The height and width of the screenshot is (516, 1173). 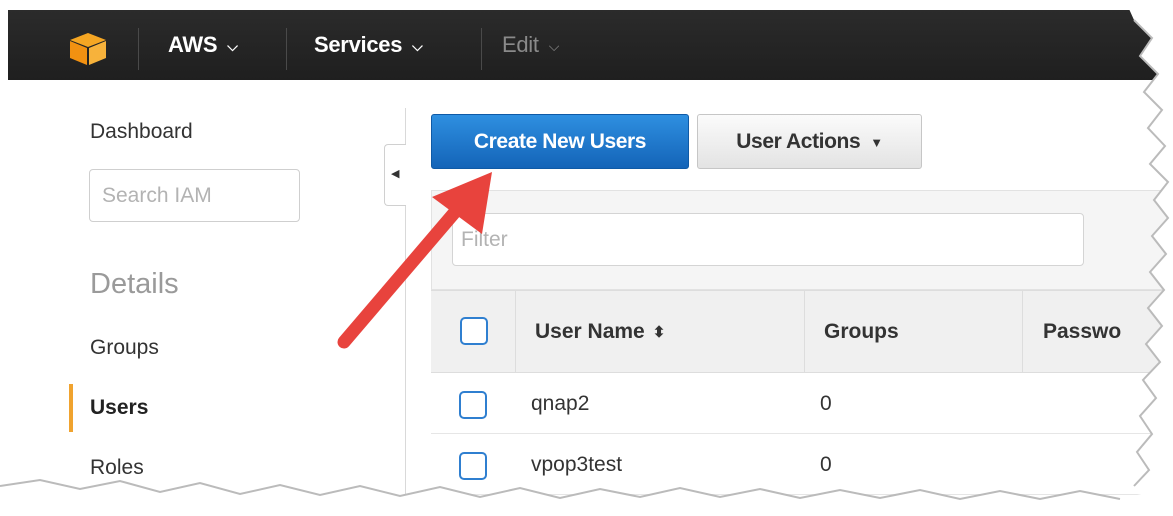 I want to click on sidebar-item-roles: Roles, so click(x=117, y=468).